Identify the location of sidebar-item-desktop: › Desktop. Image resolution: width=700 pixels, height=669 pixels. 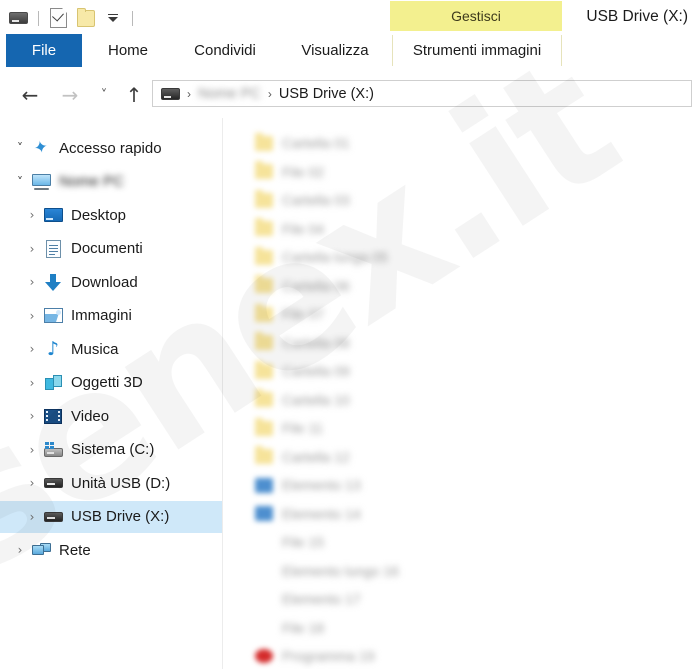
(111, 215).